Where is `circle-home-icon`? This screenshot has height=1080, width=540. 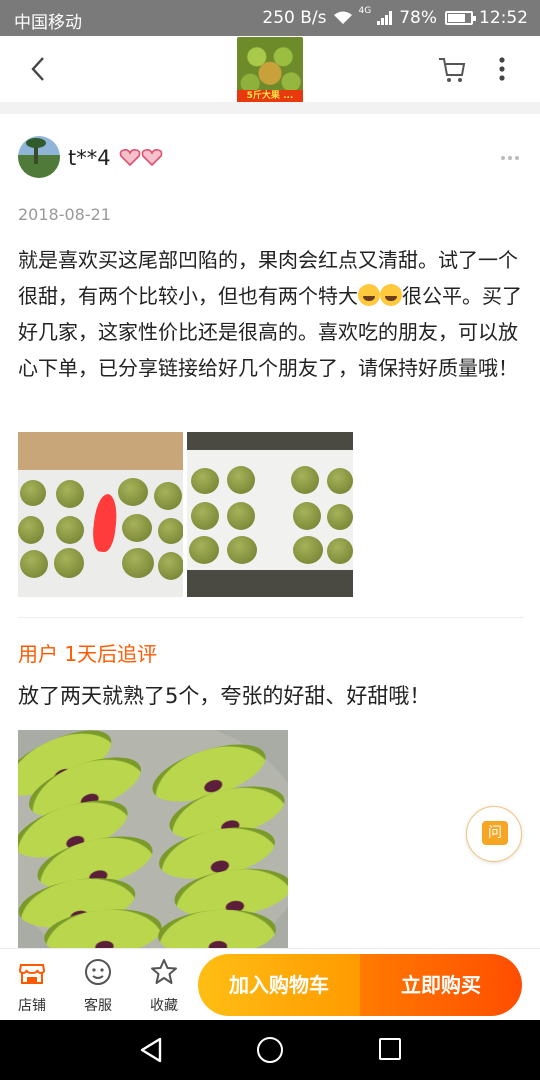
circle-home-icon is located at coordinates (270, 1050).